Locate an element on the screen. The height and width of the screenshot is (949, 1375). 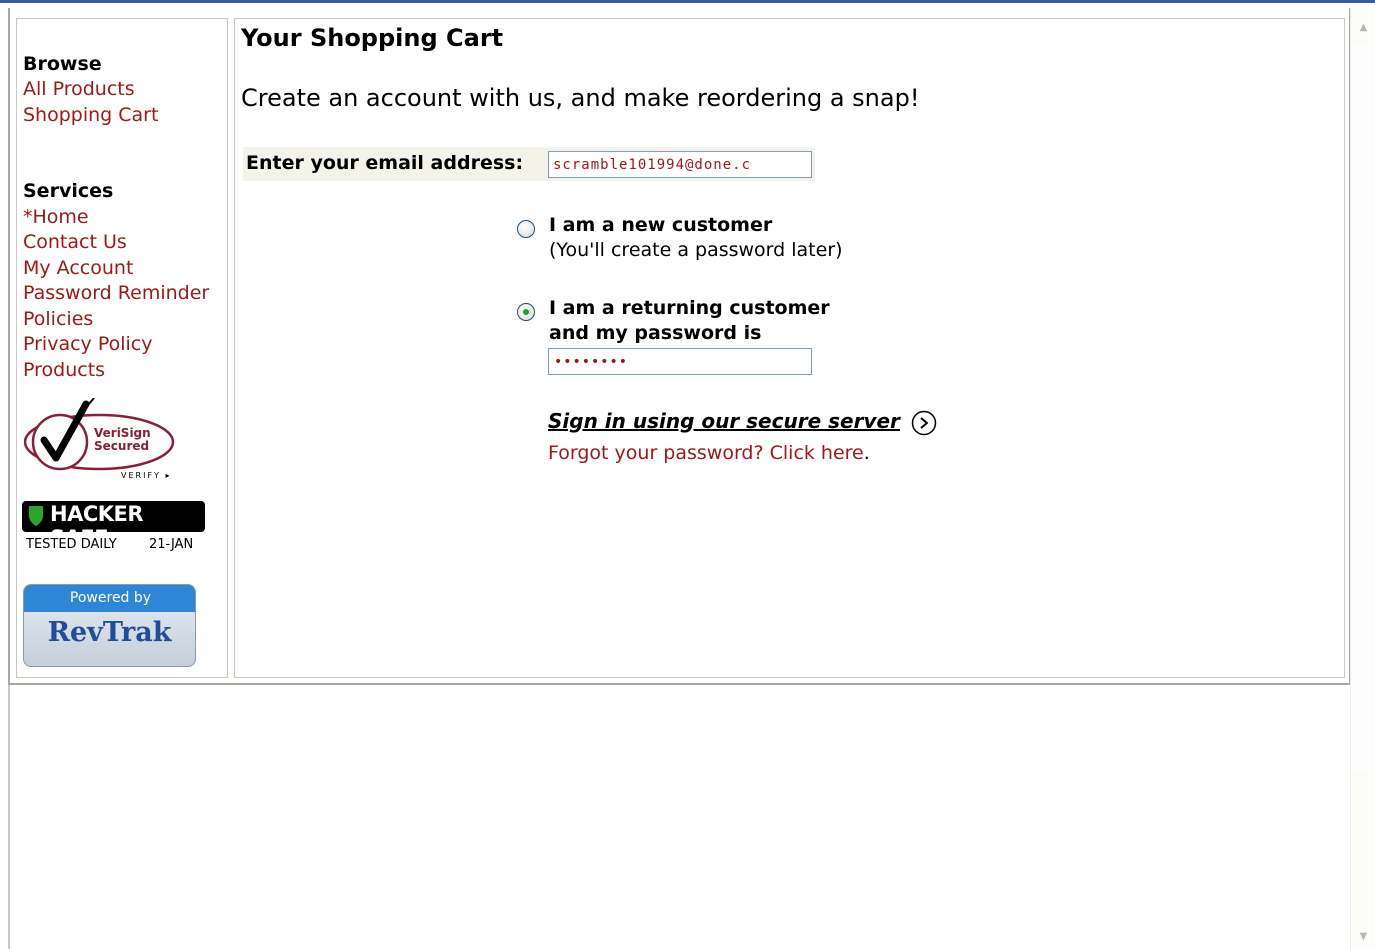
go-arrow-icon is located at coordinates (924, 423).